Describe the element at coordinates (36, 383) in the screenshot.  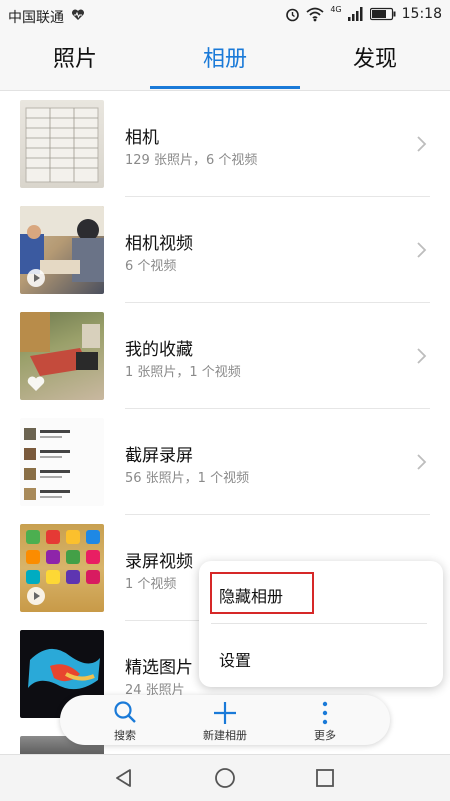
I see `heart-icon` at that location.